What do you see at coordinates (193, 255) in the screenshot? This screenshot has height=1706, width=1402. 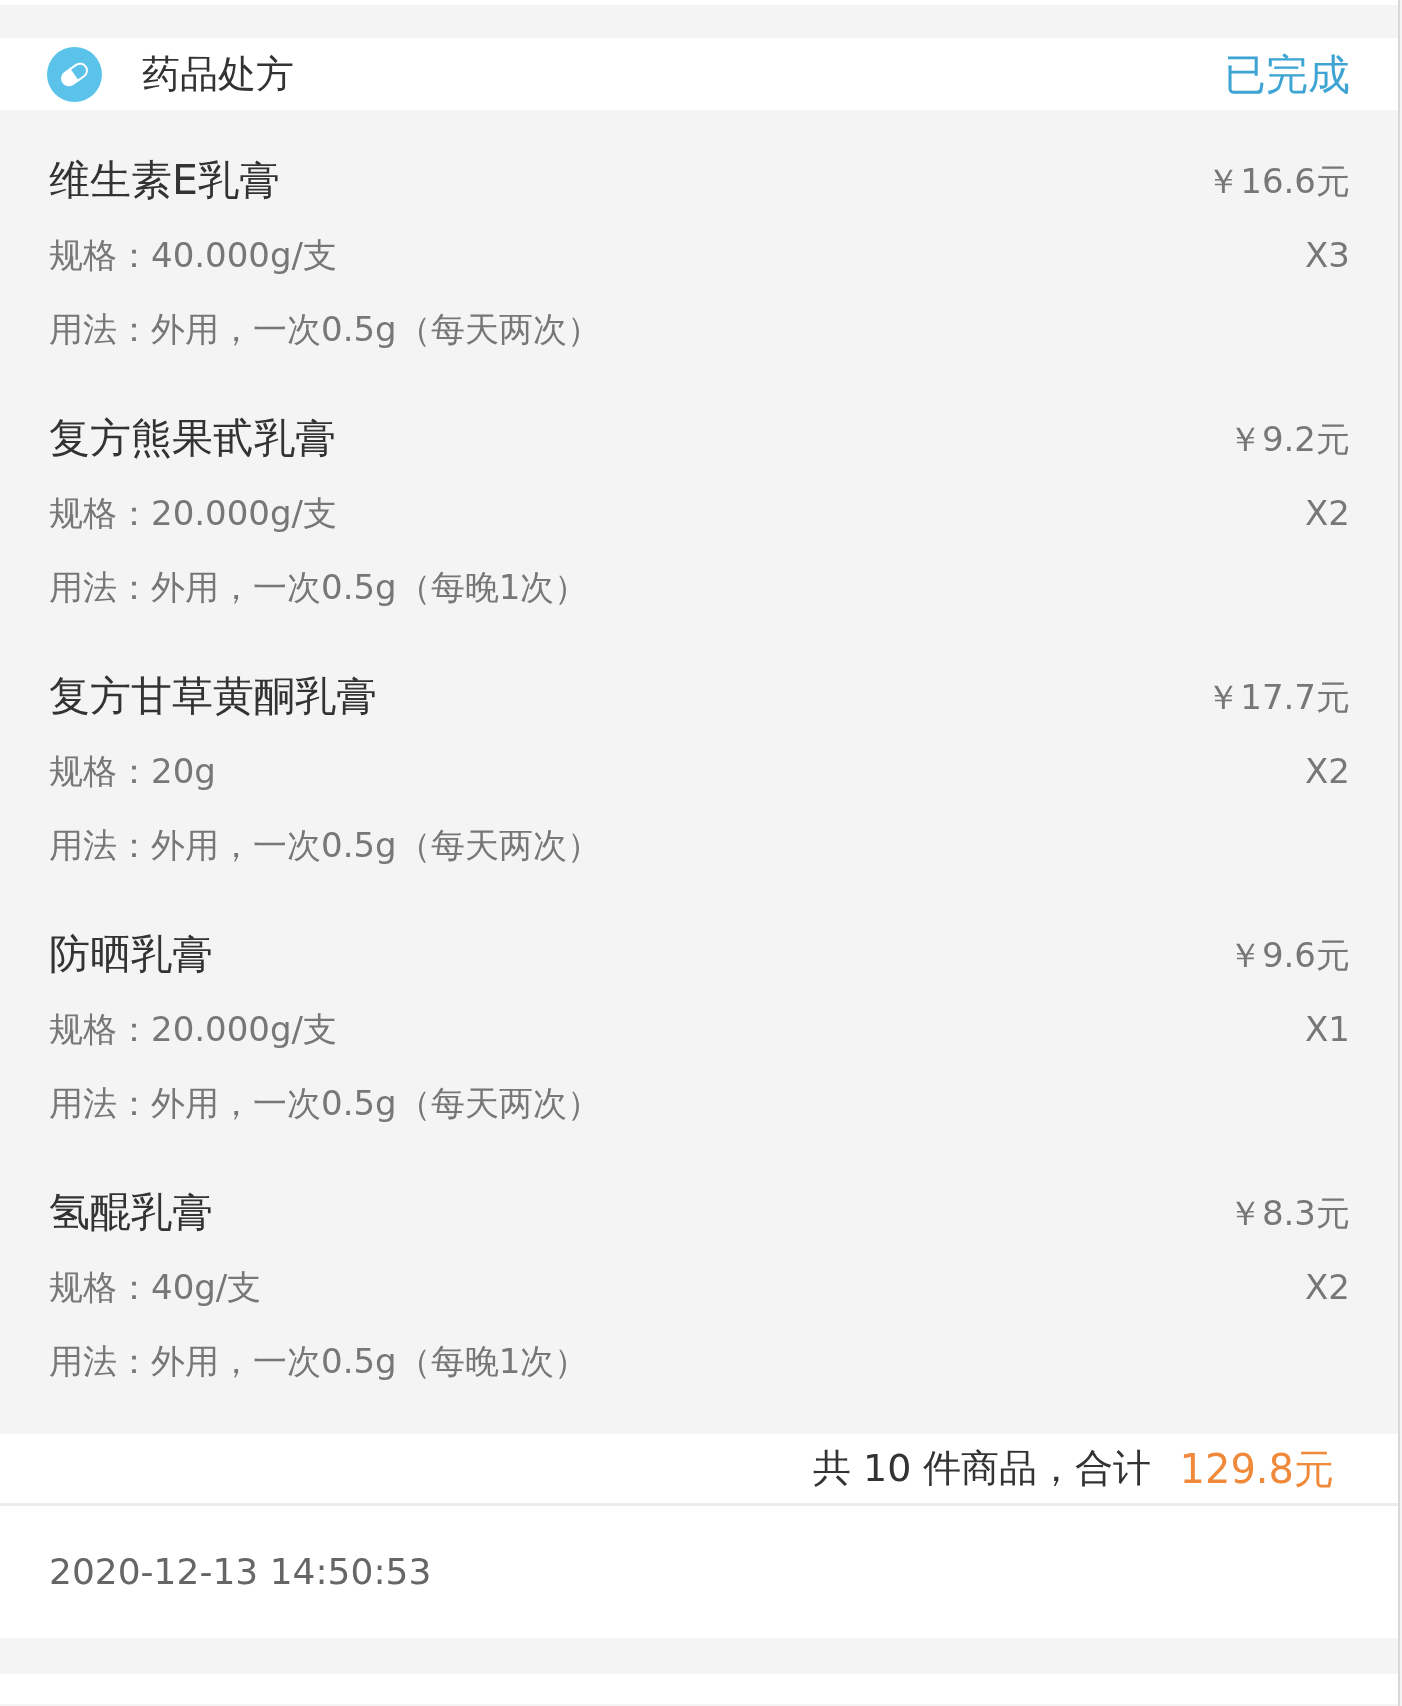 I see `drug-spec: 规格：40.000g/支` at bounding box center [193, 255].